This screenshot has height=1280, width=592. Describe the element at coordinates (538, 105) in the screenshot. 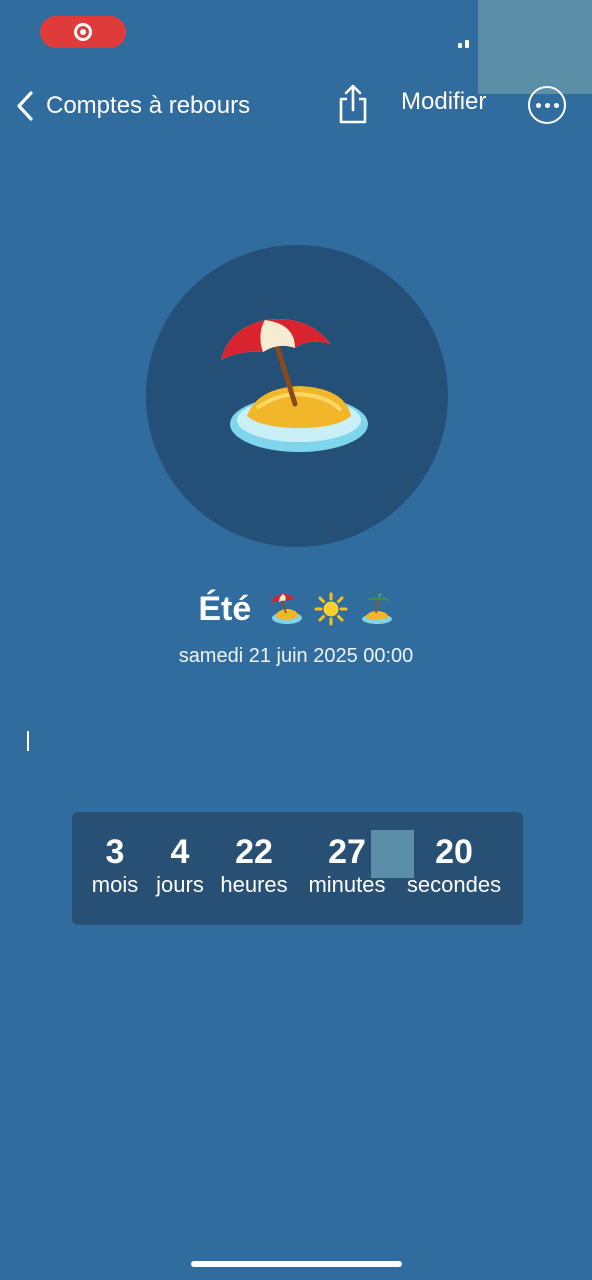

I see `ellipsis-circle-icon` at that location.